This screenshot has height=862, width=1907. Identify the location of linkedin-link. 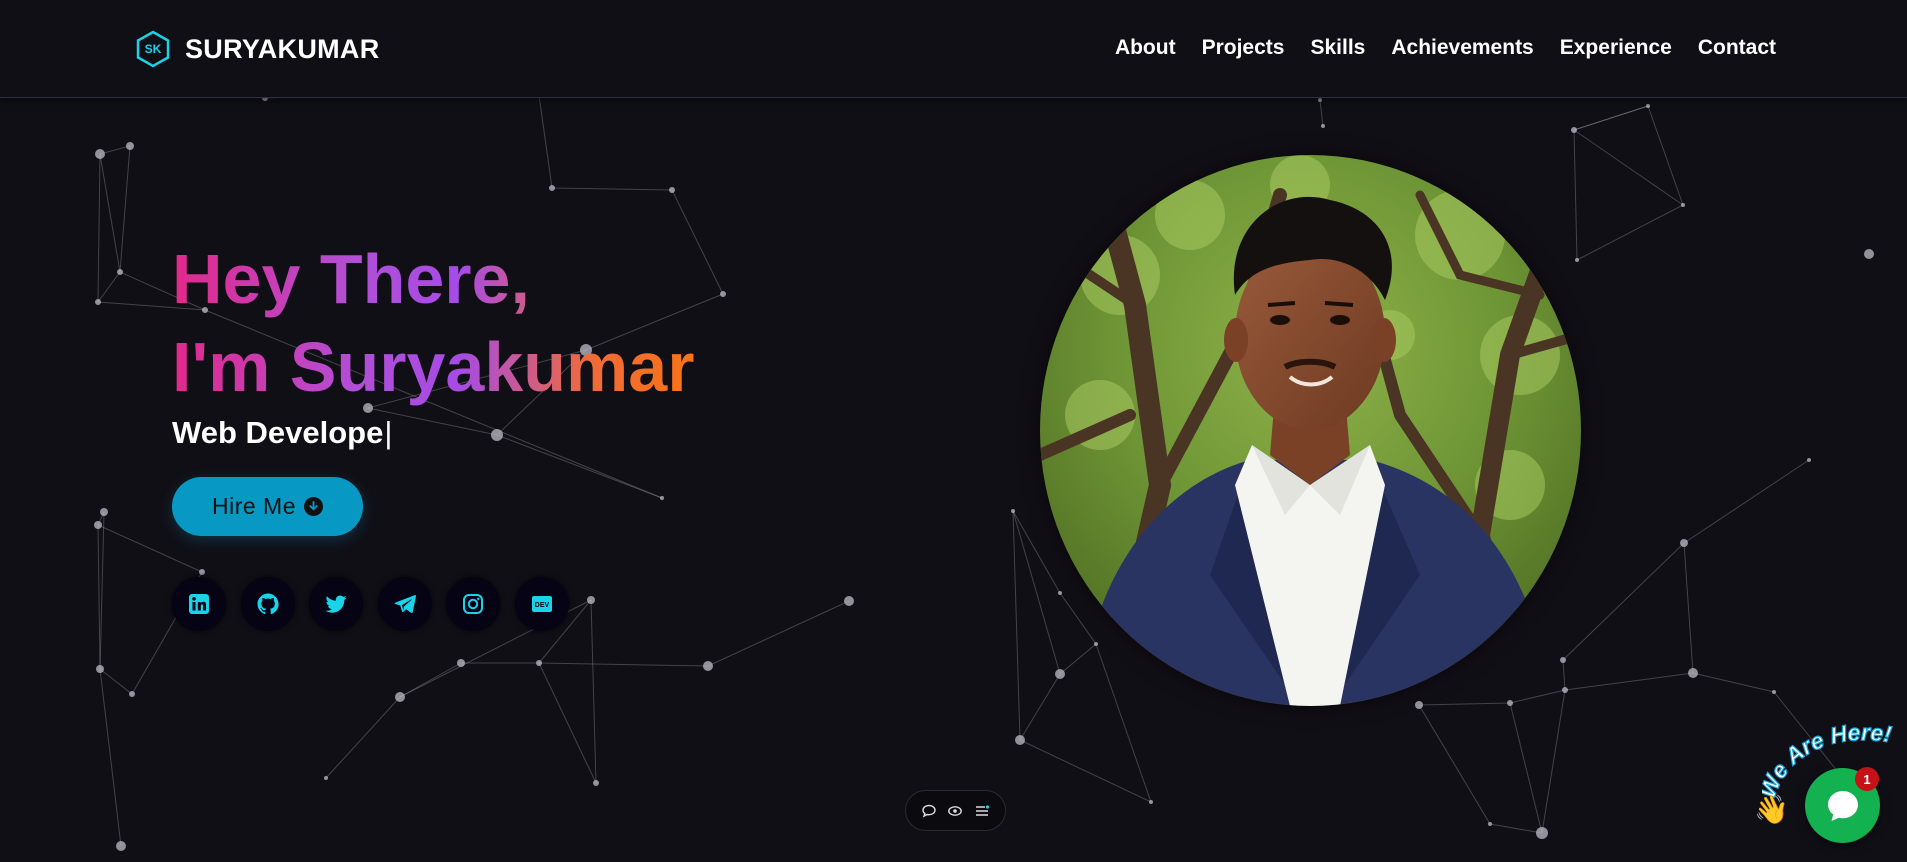
(199, 604).